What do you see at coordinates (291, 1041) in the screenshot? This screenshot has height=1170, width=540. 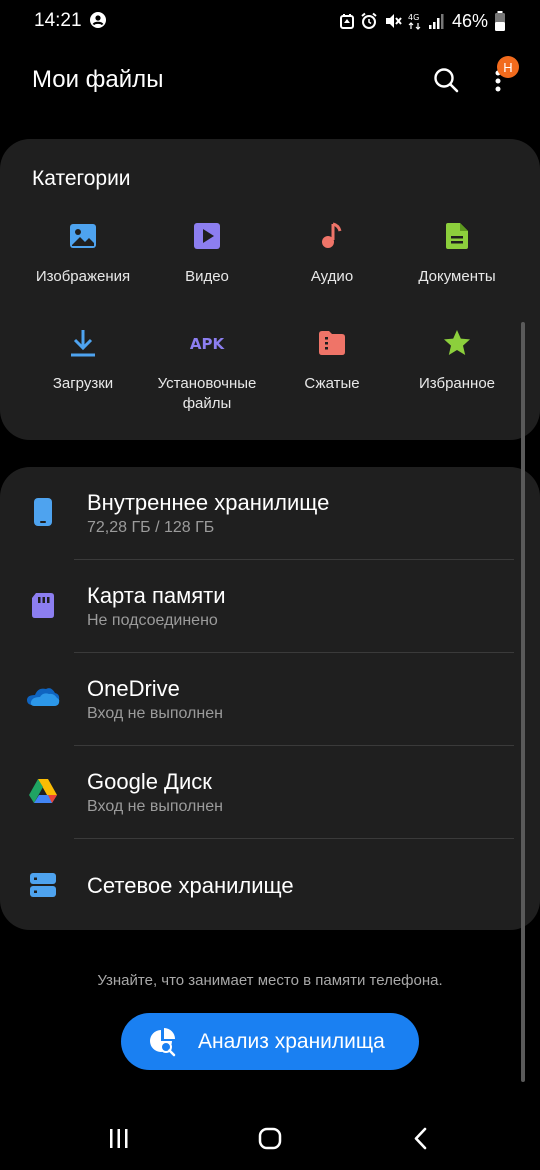 I see `analyze-storage-label: Анализ хранилища` at bounding box center [291, 1041].